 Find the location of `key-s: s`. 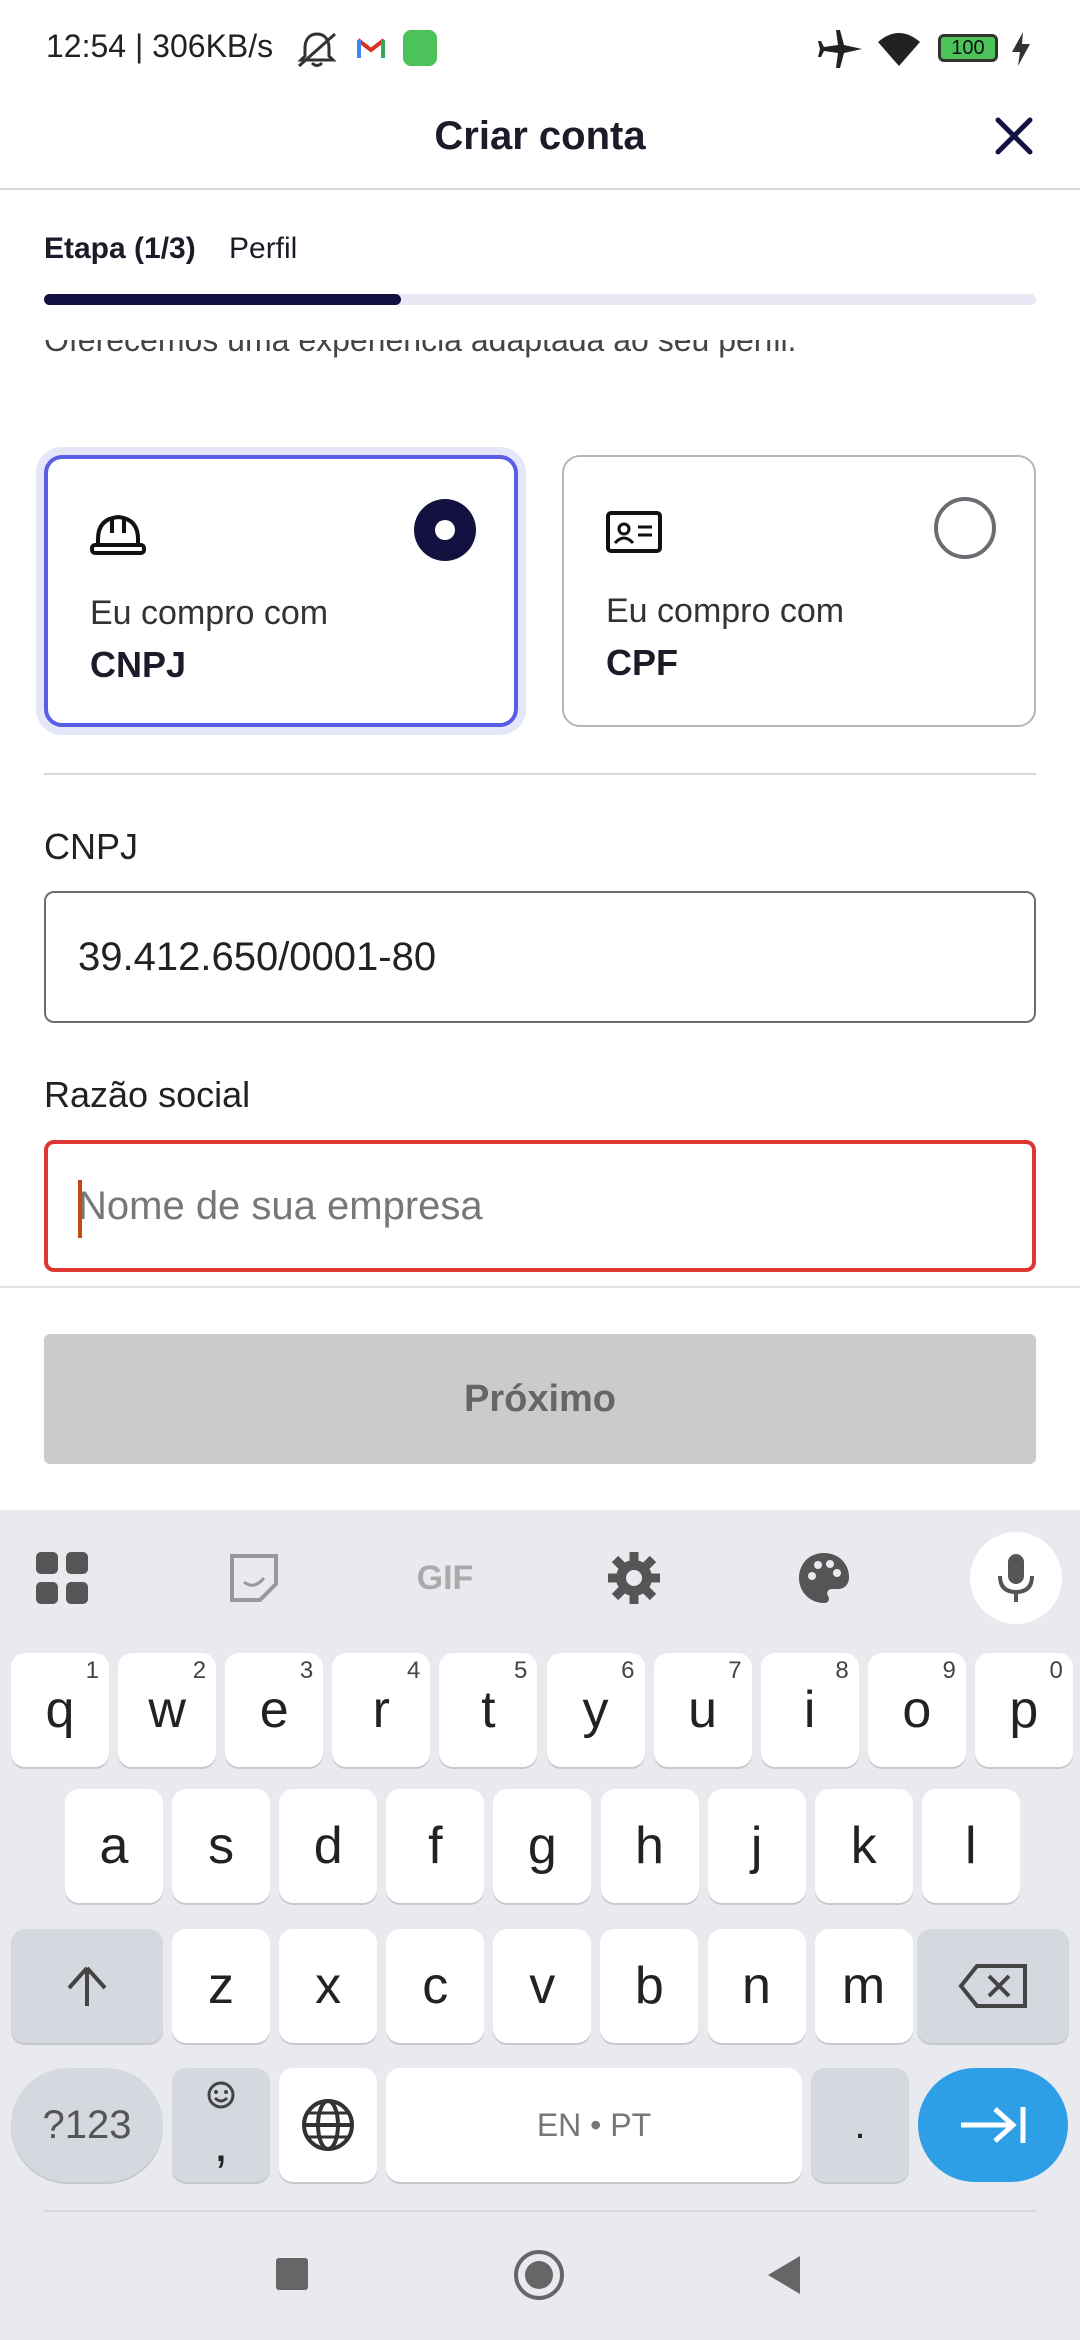

key-s: s is located at coordinates (221, 1846).